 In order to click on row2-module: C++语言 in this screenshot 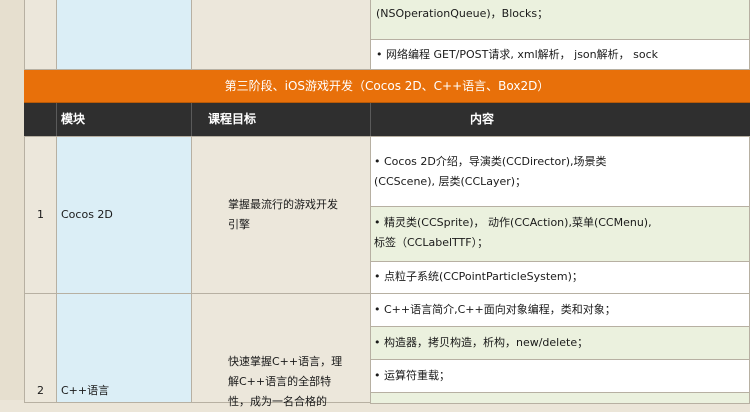, I will do `click(85, 390)`.